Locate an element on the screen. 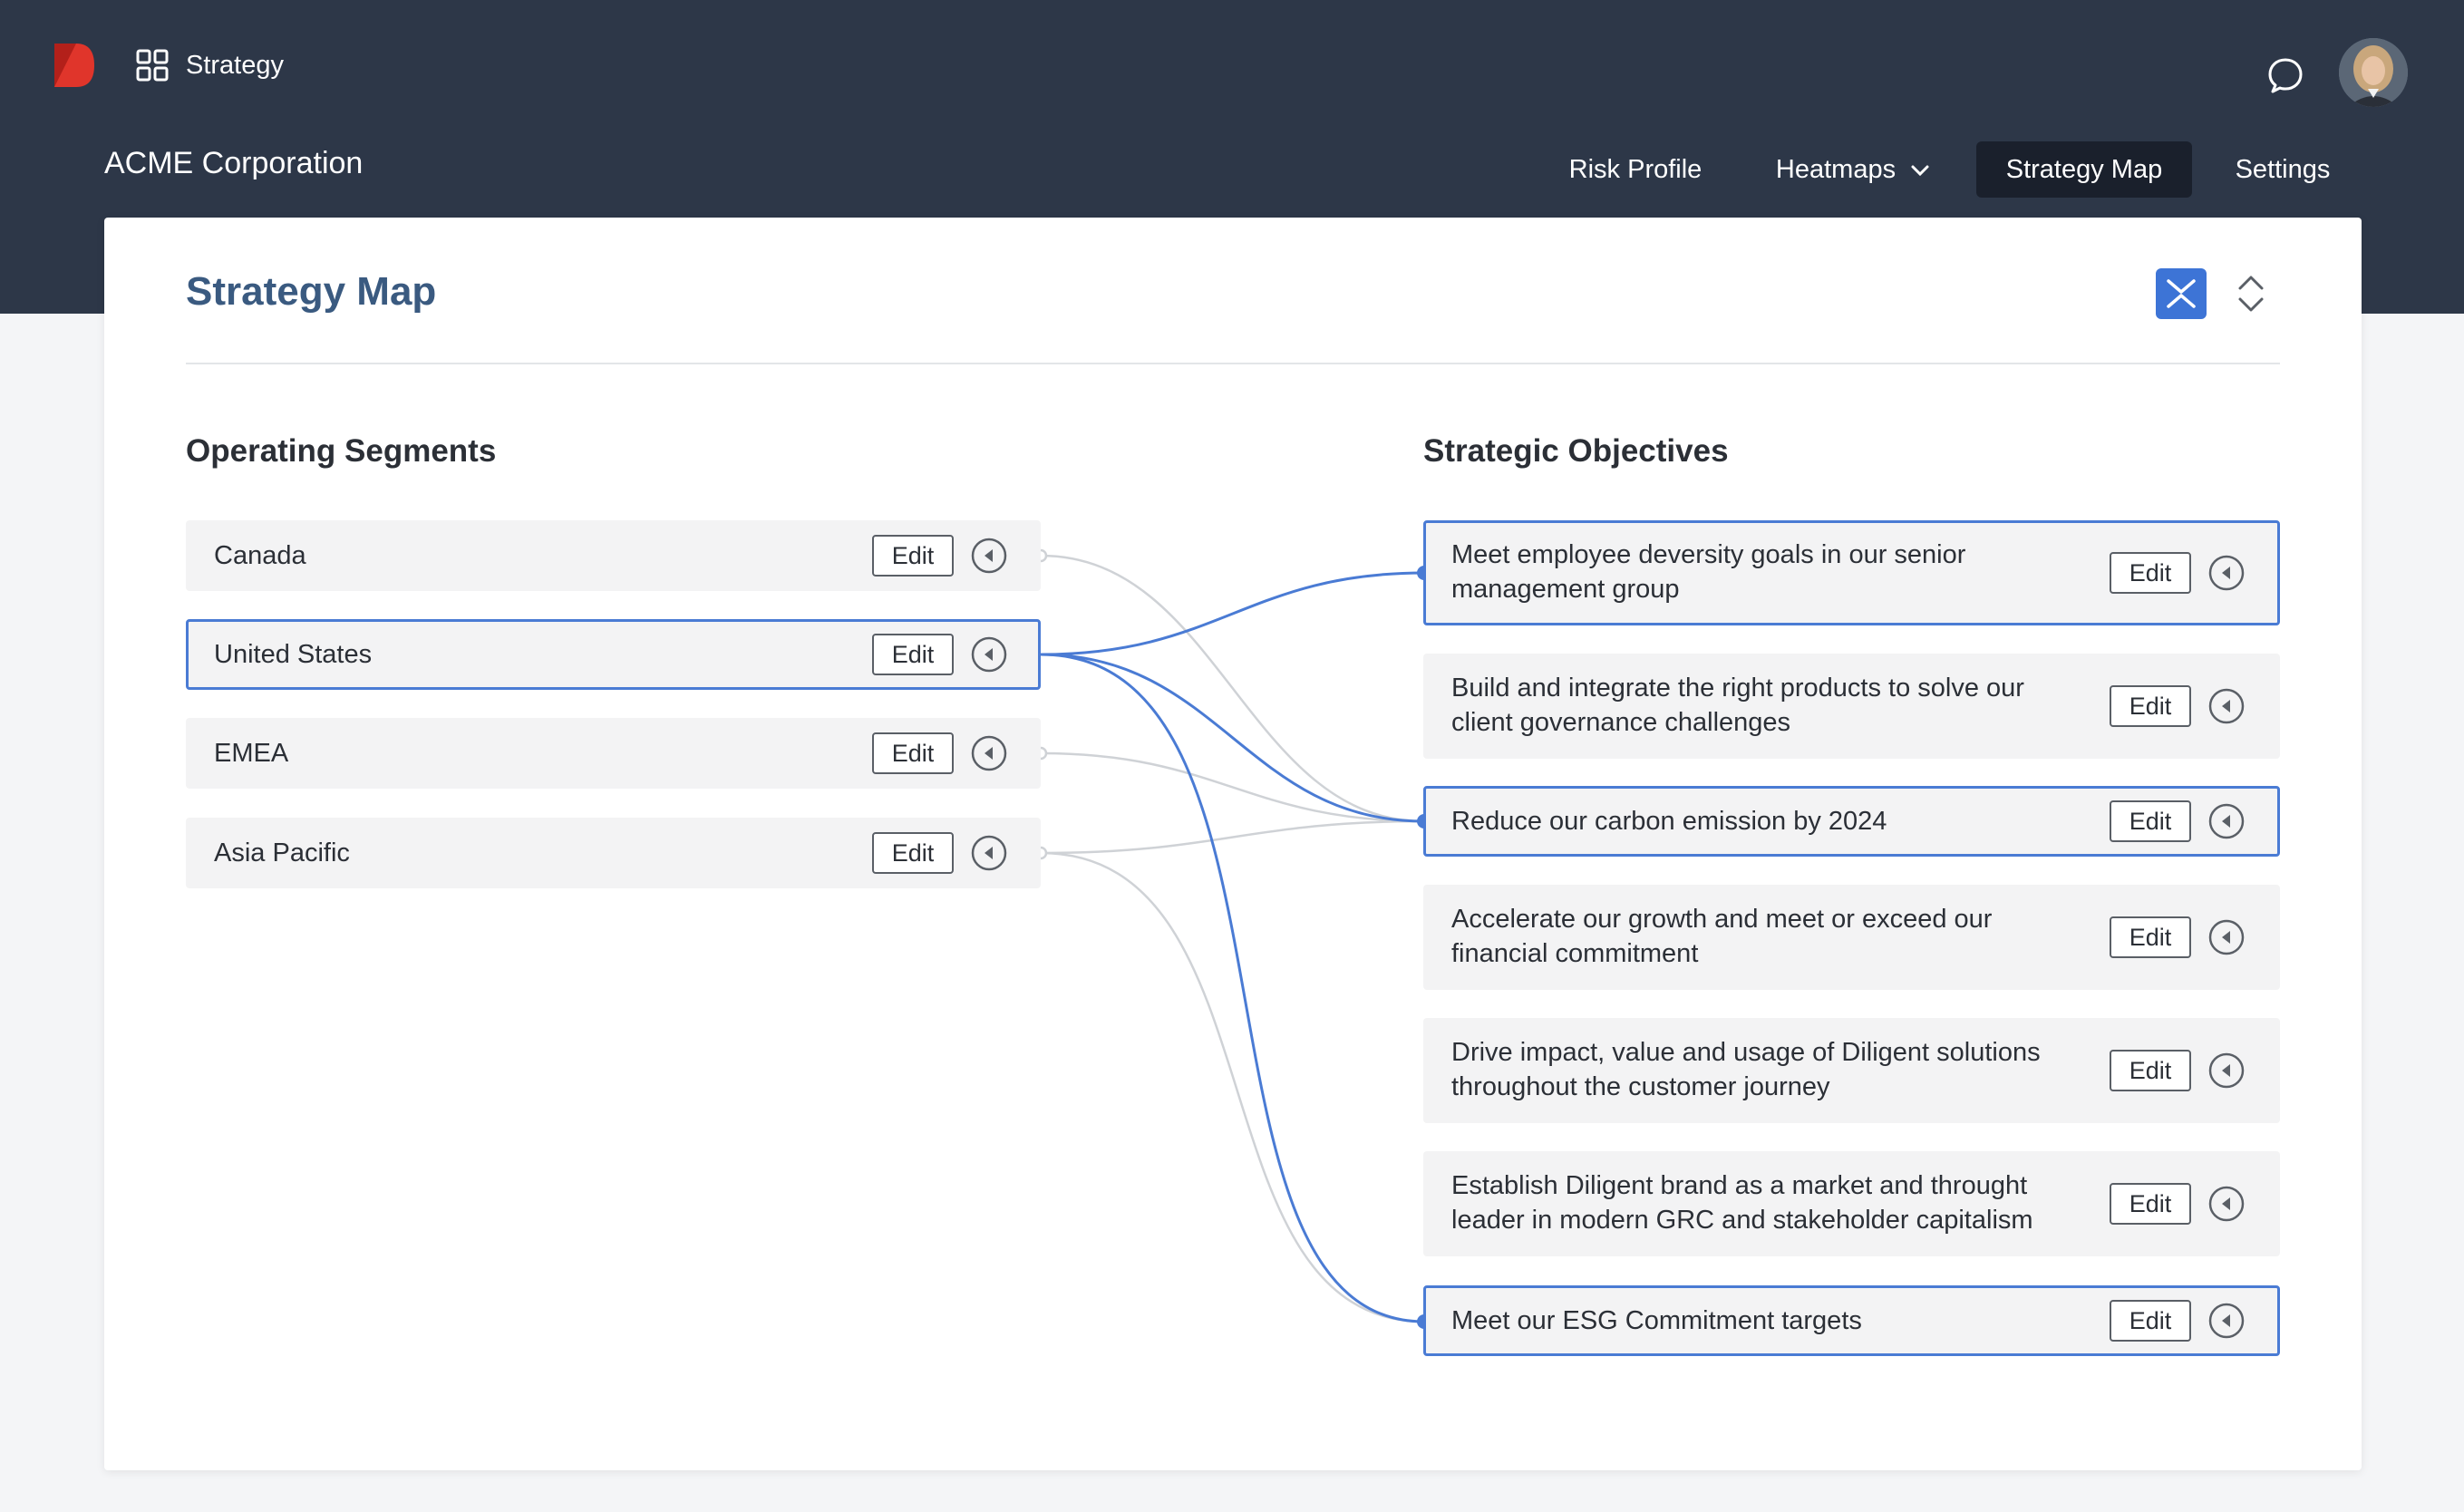  connector-asia-esg is located at coordinates (1232, 1087).